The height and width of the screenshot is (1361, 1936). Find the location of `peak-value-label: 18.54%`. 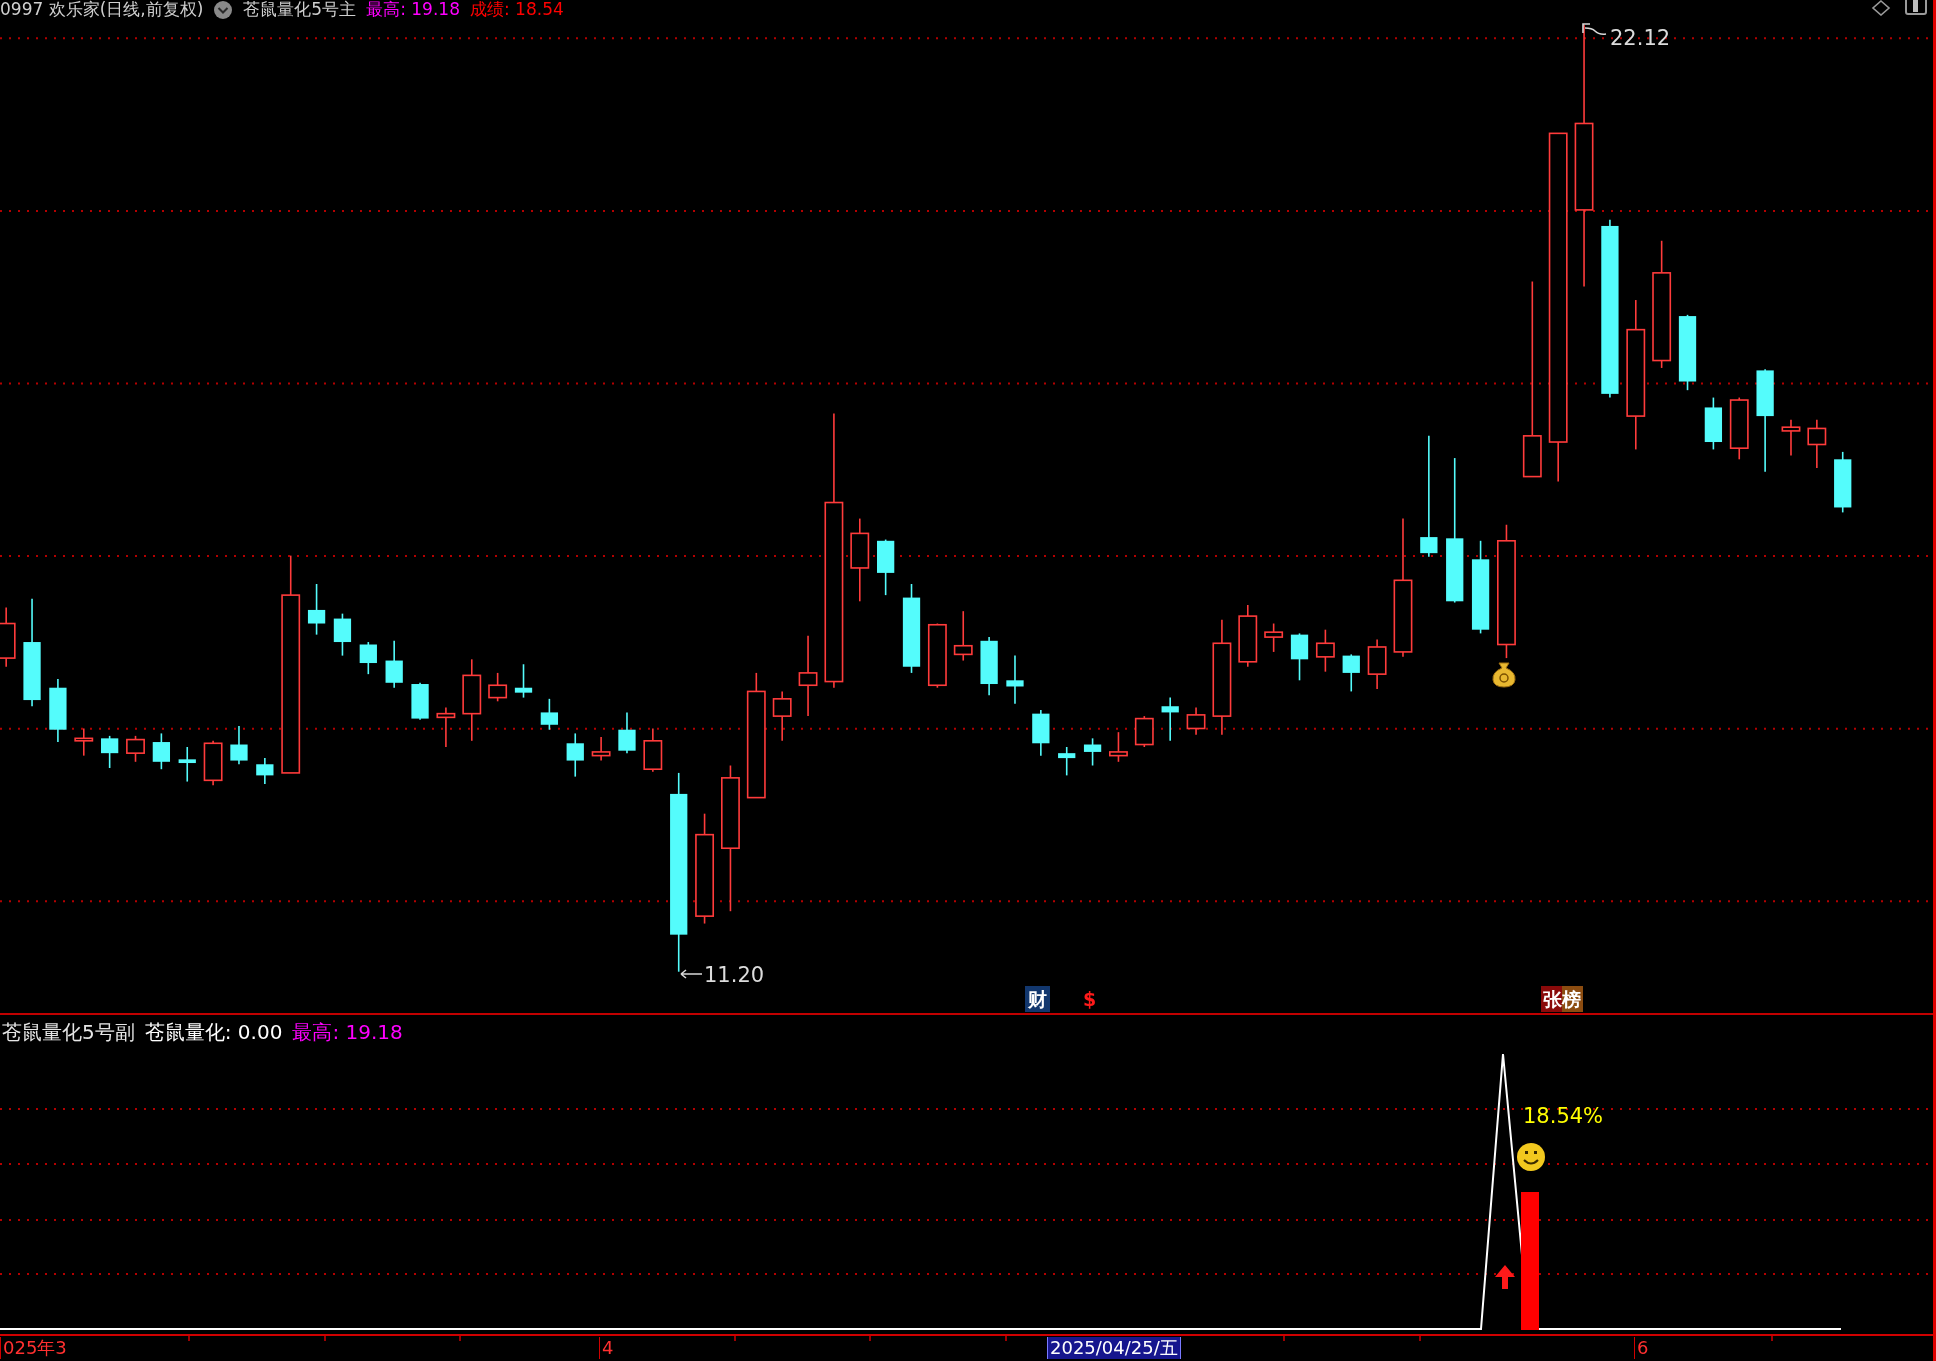

peak-value-label: 18.54% is located at coordinates (1563, 1116).